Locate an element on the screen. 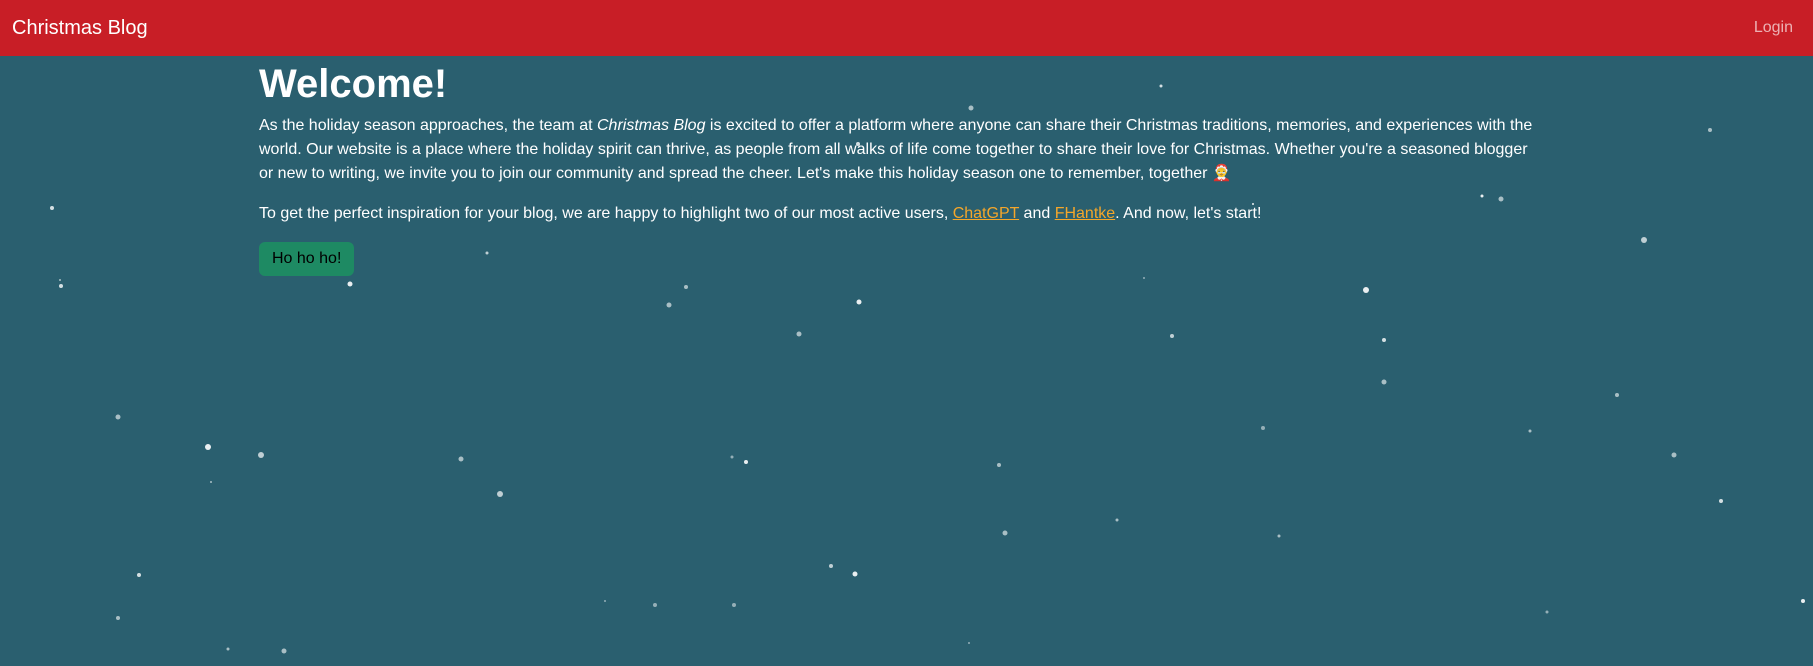 The width and height of the screenshot is (1813, 666). login-link: Login is located at coordinates (1773, 28).